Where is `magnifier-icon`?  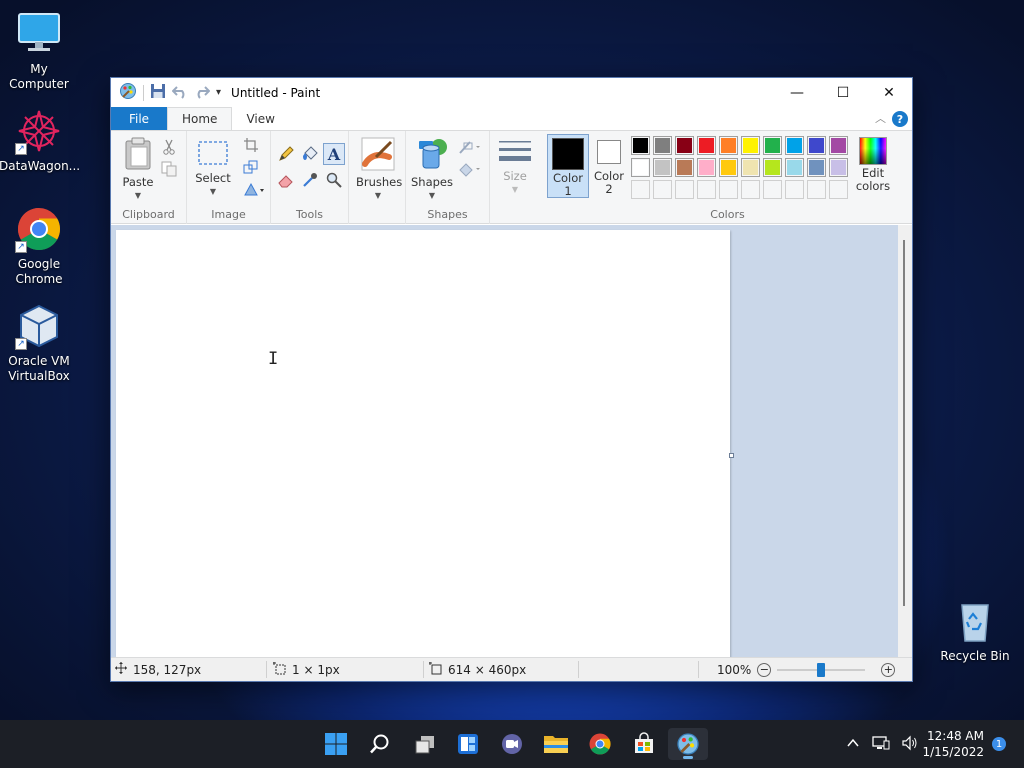 magnifier-icon is located at coordinates (334, 180).